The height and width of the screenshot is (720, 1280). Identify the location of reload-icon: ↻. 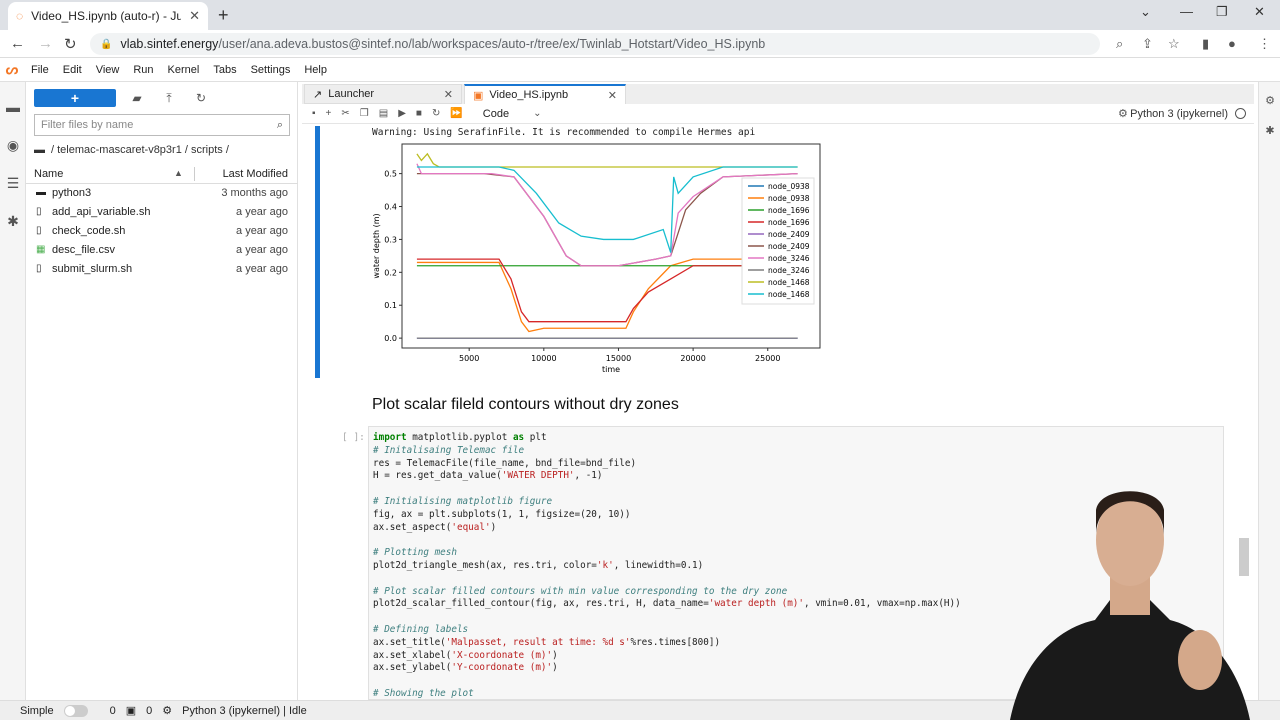
(70, 44).